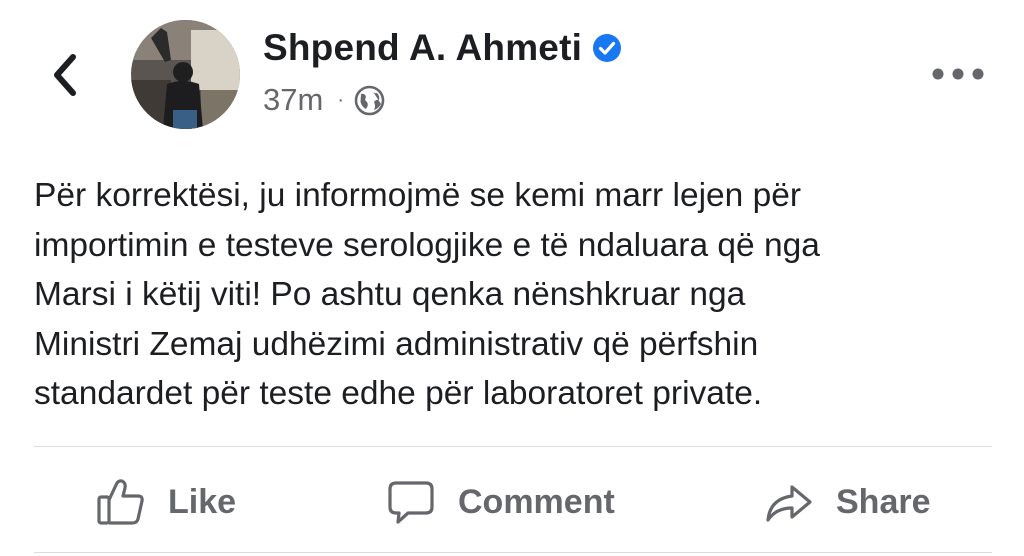 Image resolution: width=1024 pixels, height=556 pixels. I want to click on profile-photo, so click(185, 74).